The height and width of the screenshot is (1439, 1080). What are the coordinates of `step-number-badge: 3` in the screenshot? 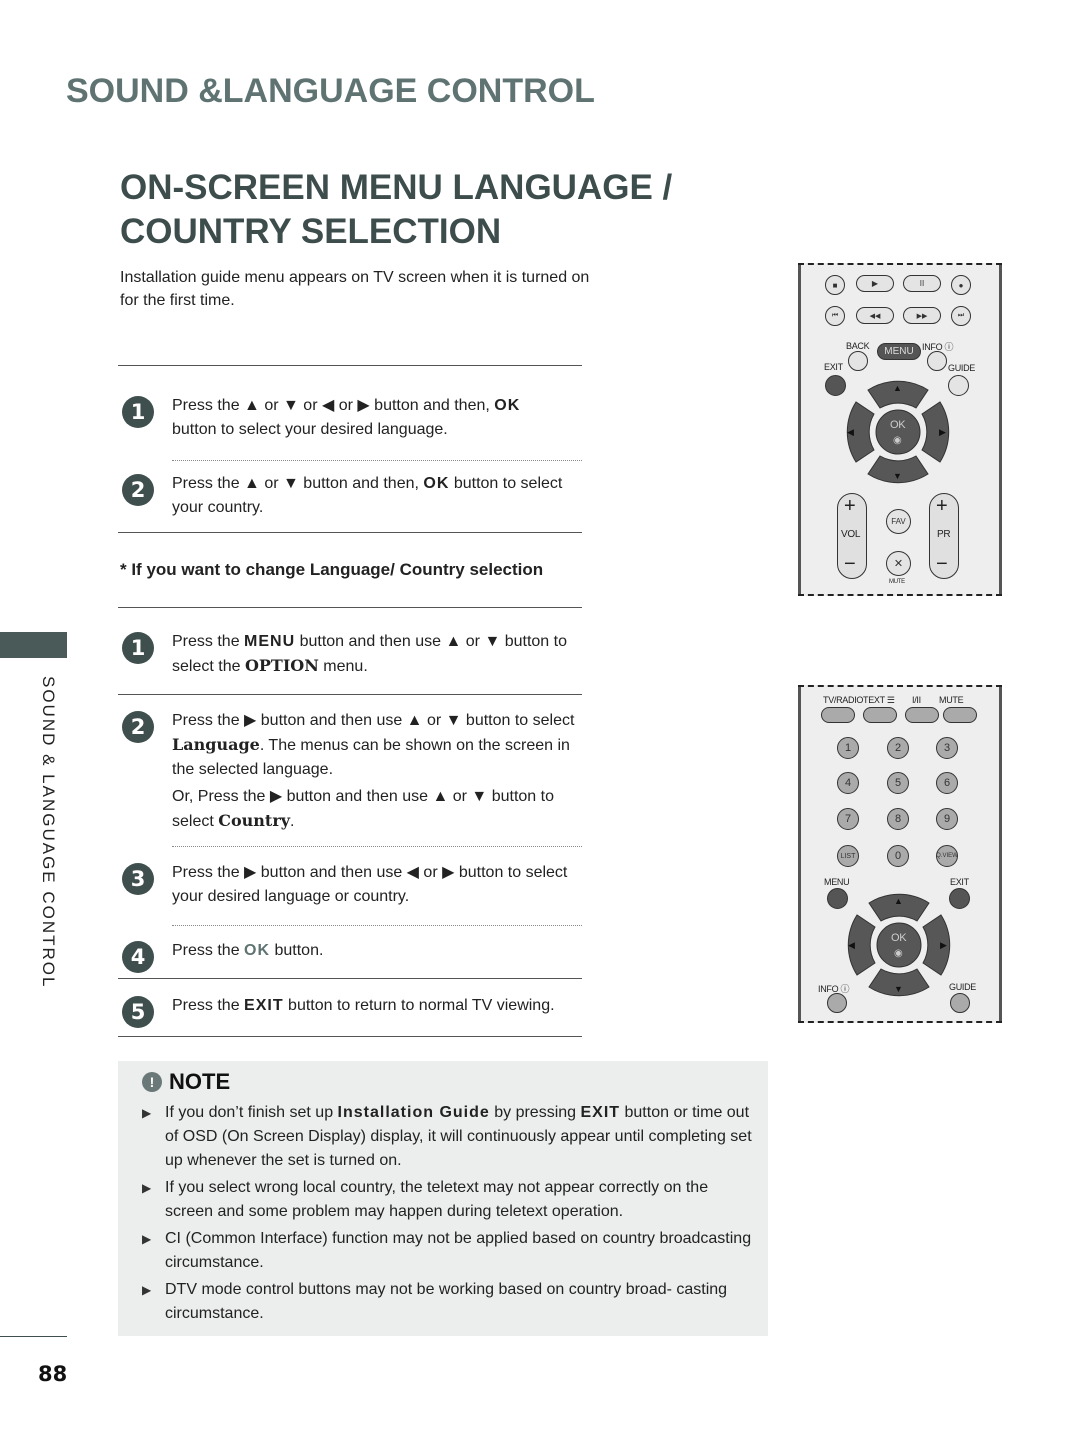 It's located at (138, 879).